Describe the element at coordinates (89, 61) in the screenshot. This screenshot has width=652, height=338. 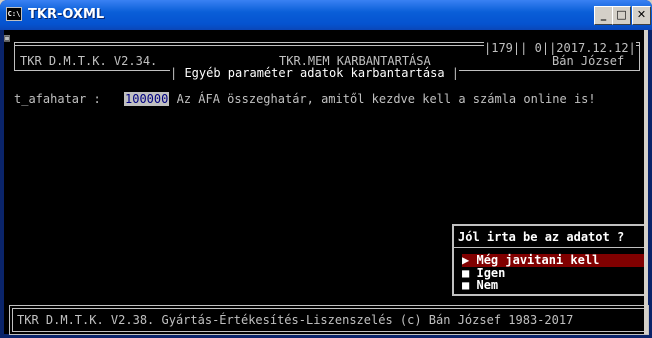
I see `header-product: TKR D.M.T.K. V2.34.` at that location.